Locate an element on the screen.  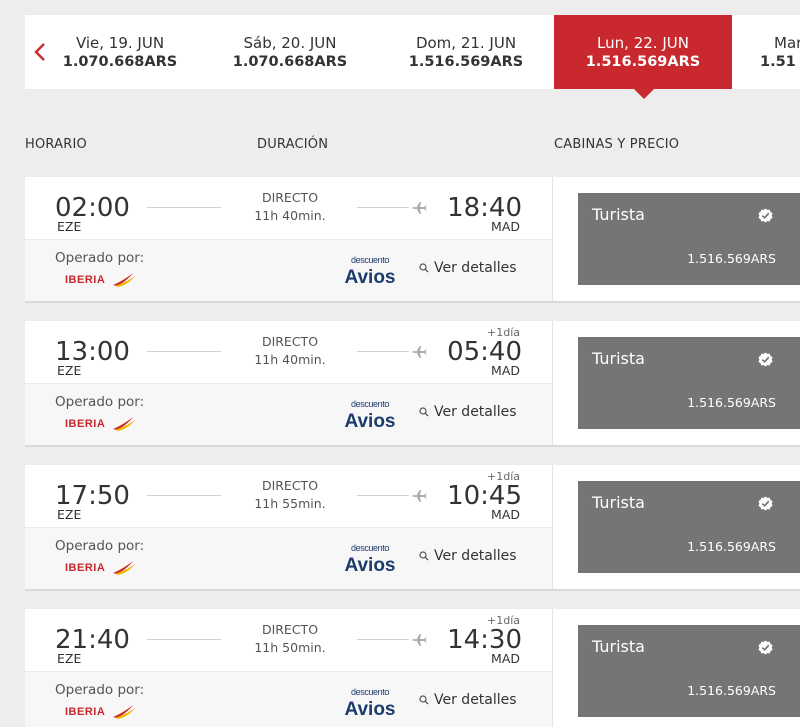
date-option-1: Sáb, 20. JUN 1.070.668ARS is located at coordinates (290, 52).